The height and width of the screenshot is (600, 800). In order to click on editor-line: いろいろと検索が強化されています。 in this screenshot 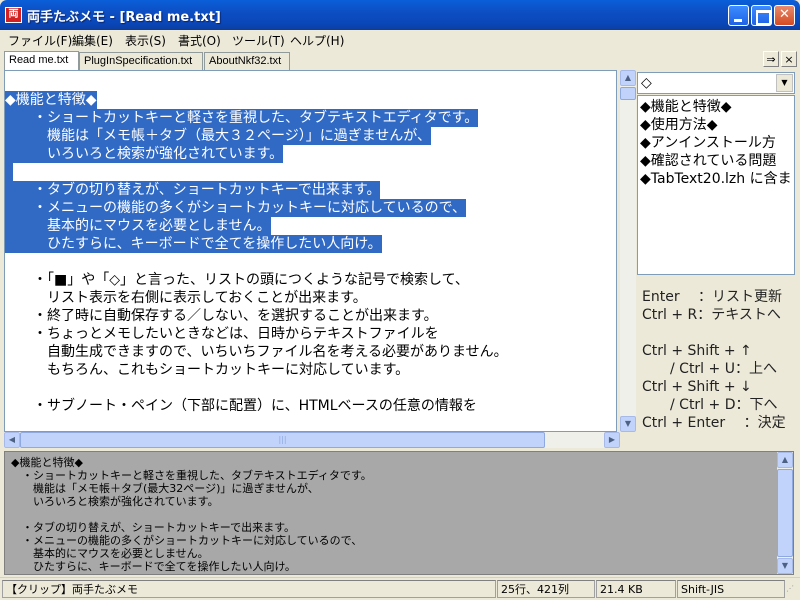, I will do `click(144, 154)`.